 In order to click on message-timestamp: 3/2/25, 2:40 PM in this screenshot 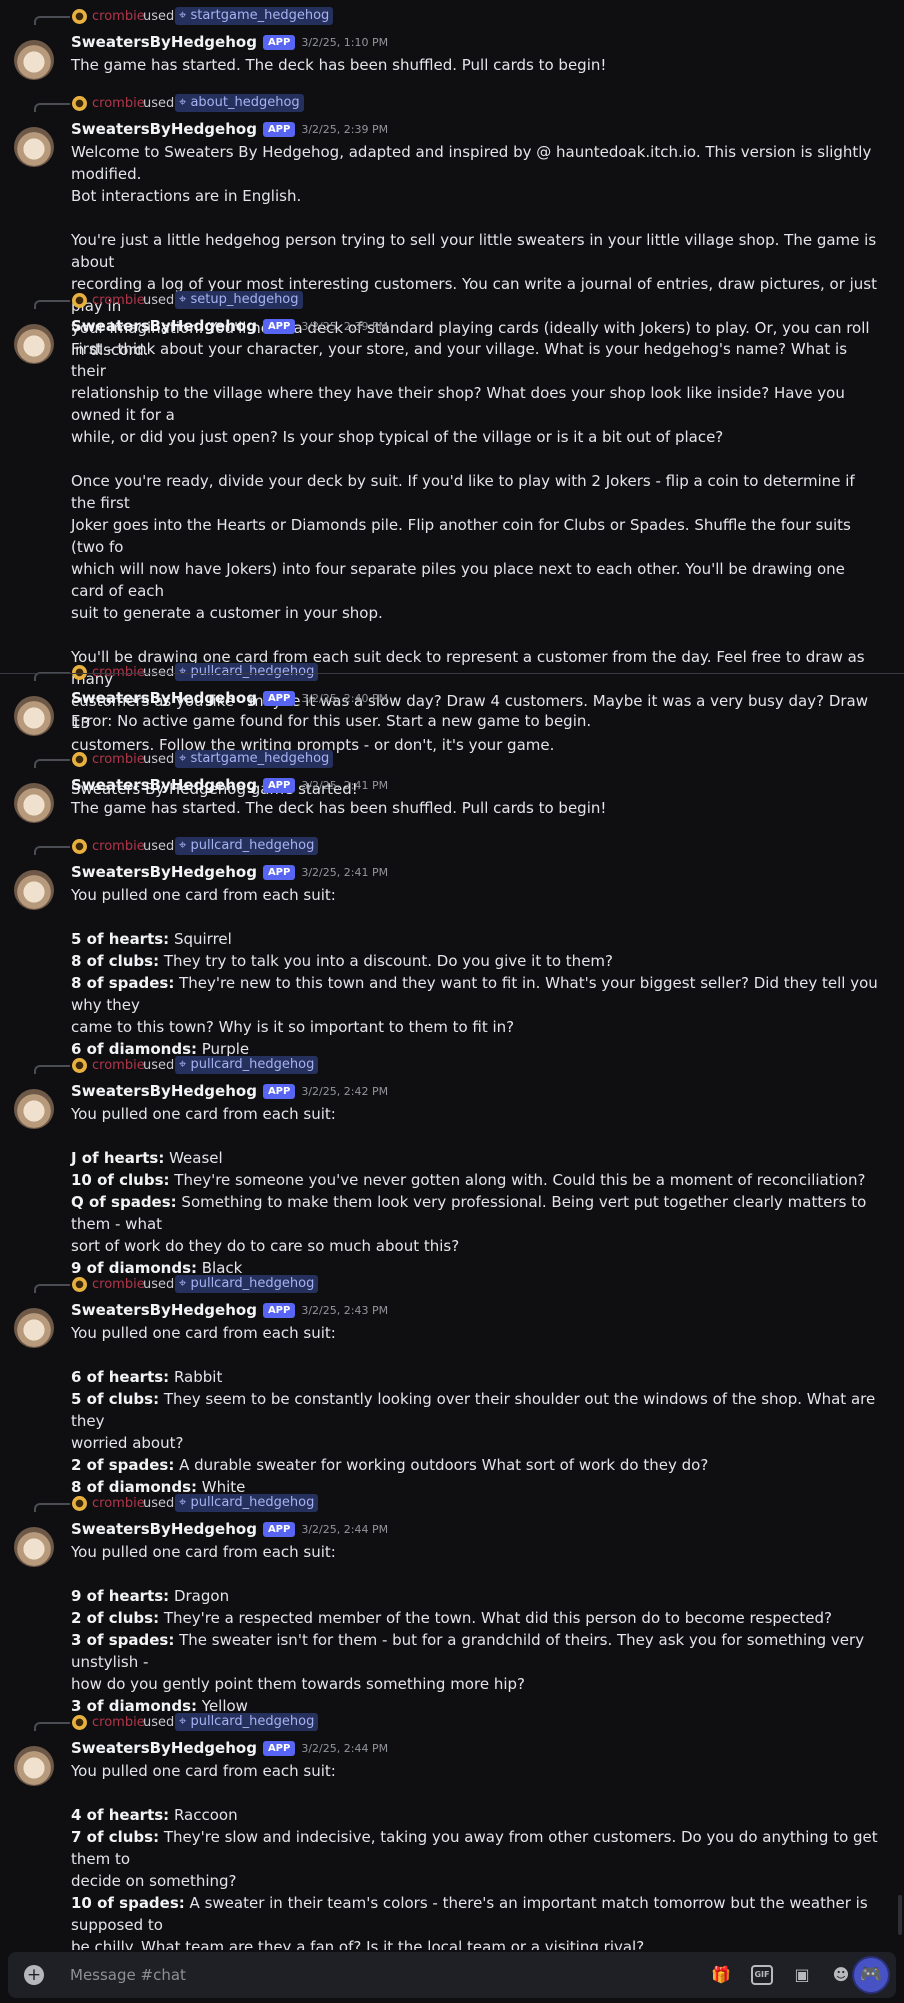, I will do `click(344, 698)`.